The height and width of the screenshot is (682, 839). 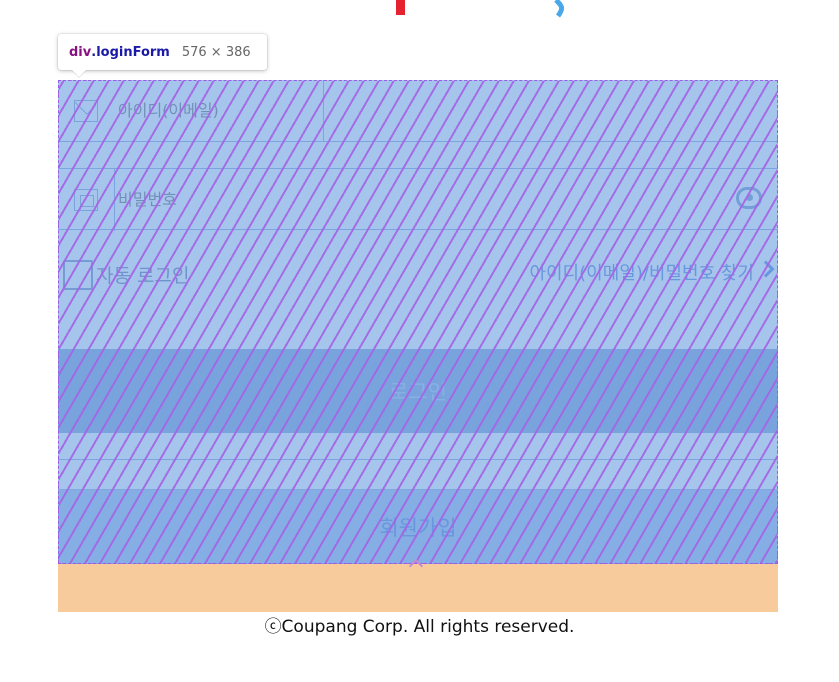 What do you see at coordinates (78, 275) in the screenshot?
I see `auto-login-checkbox` at bounding box center [78, 275].